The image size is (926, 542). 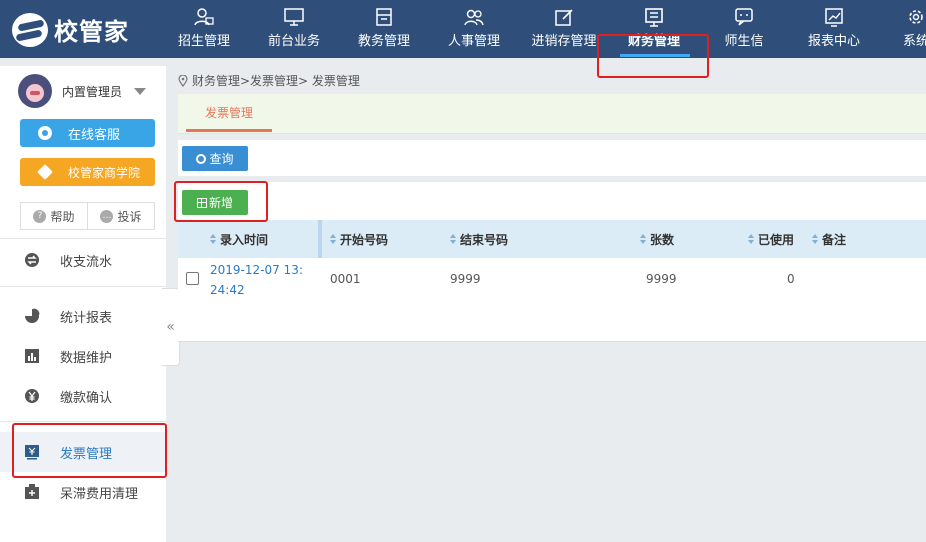 I want to click on monitor-icon, so click(x=294, y=17).